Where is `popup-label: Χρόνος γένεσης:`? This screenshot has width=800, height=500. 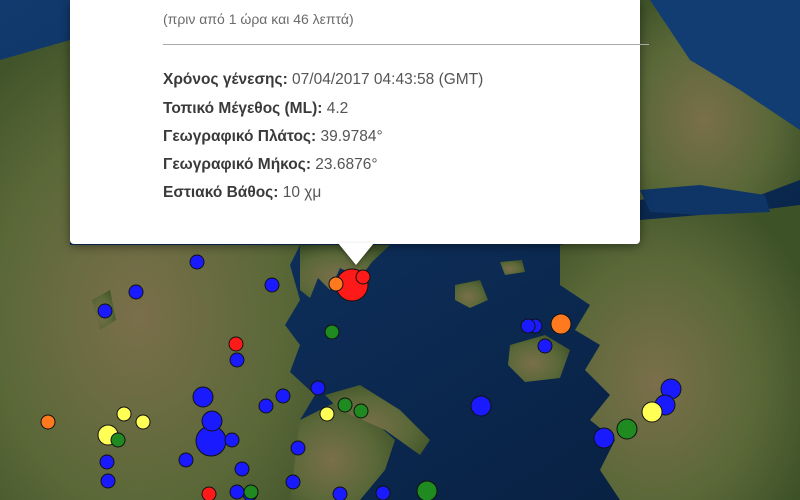 popup-label: Χρόνος γένεσης: is located at coordinates (225, 79).